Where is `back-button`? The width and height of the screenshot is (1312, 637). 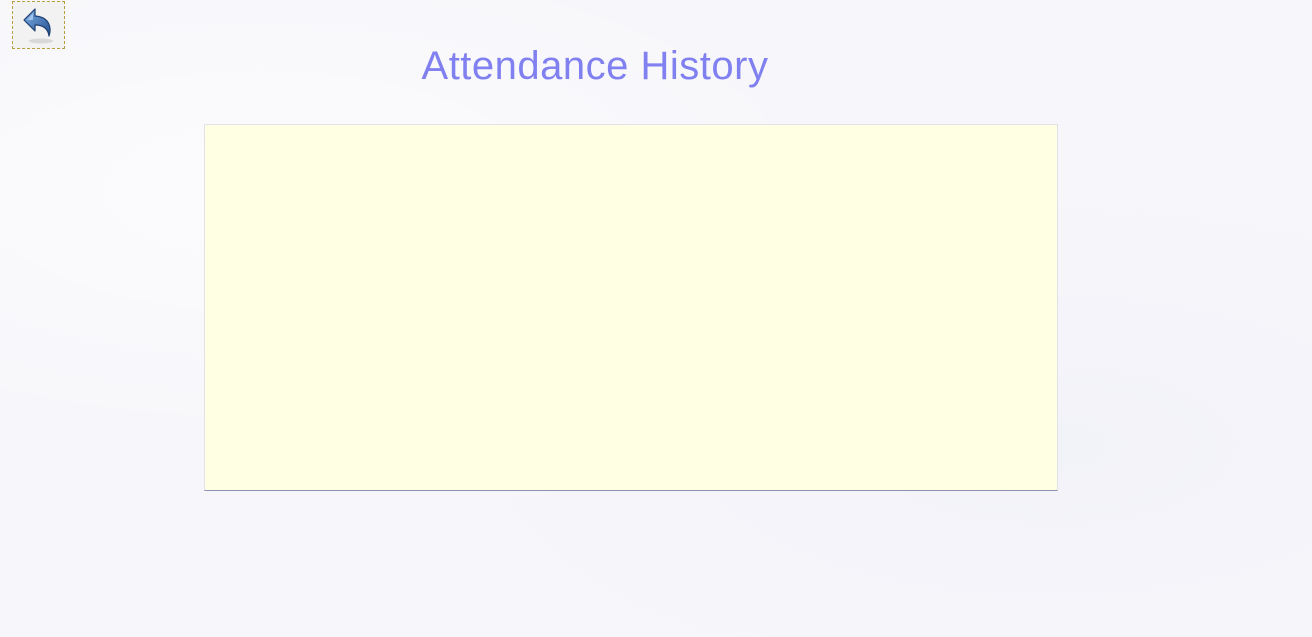
back-button is located at coordinates (38, 25).